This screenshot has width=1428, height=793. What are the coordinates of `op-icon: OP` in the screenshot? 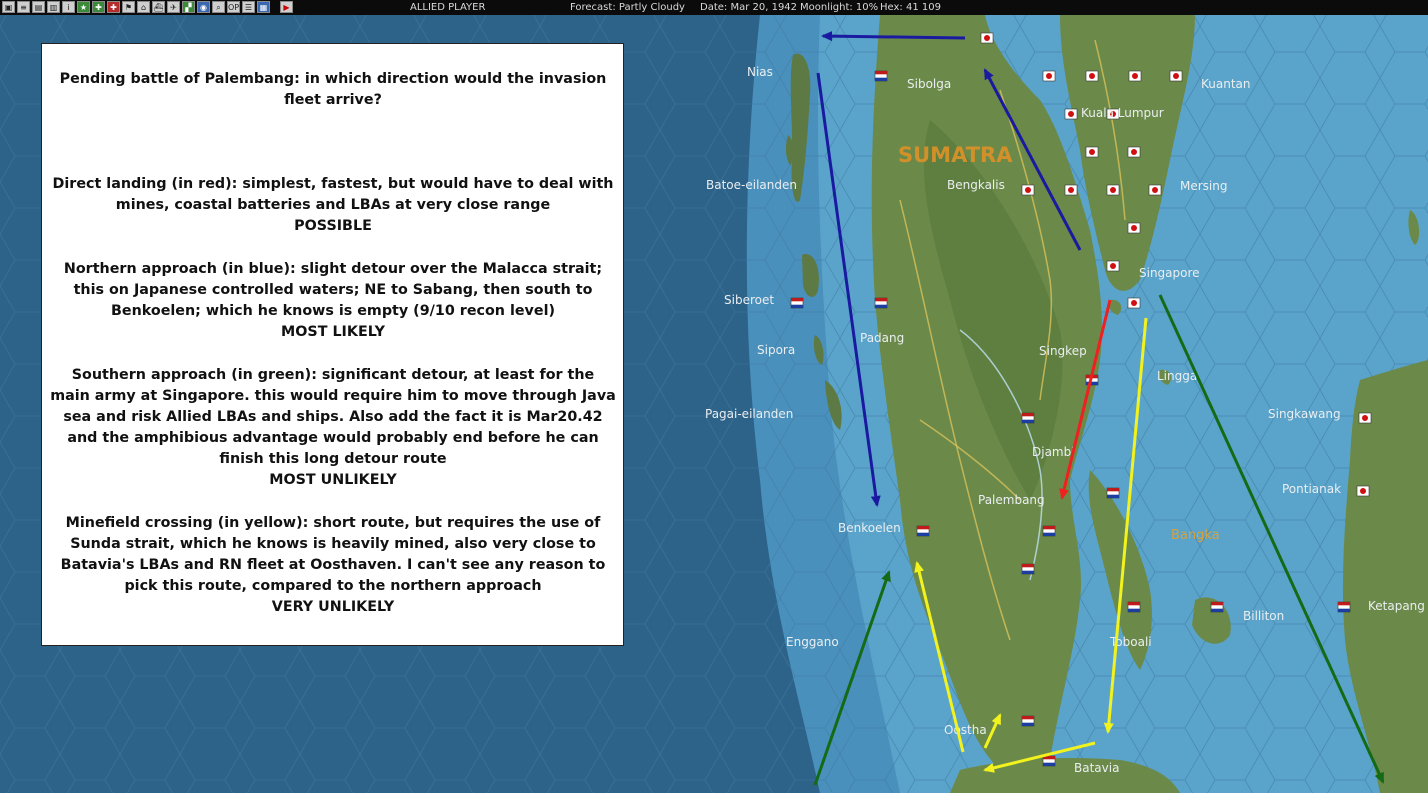 It's located at (233, 7).